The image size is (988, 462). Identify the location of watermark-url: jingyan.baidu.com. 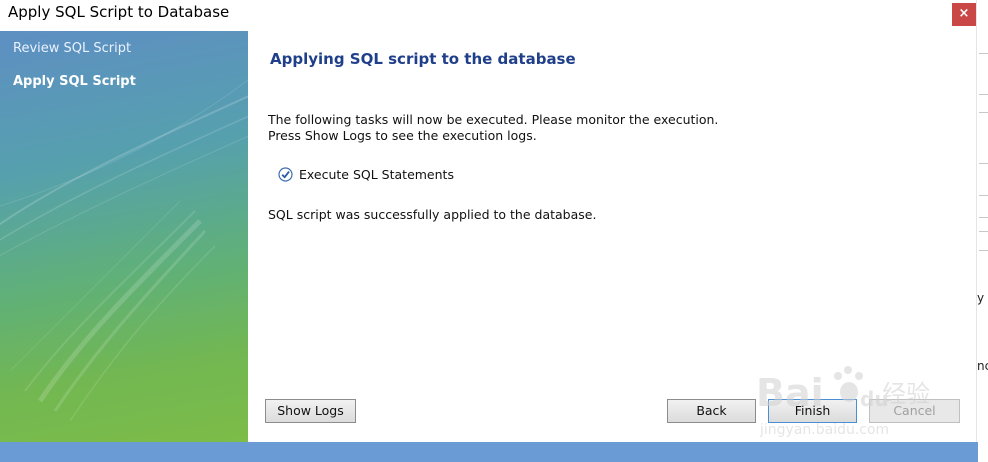
(824, 430).